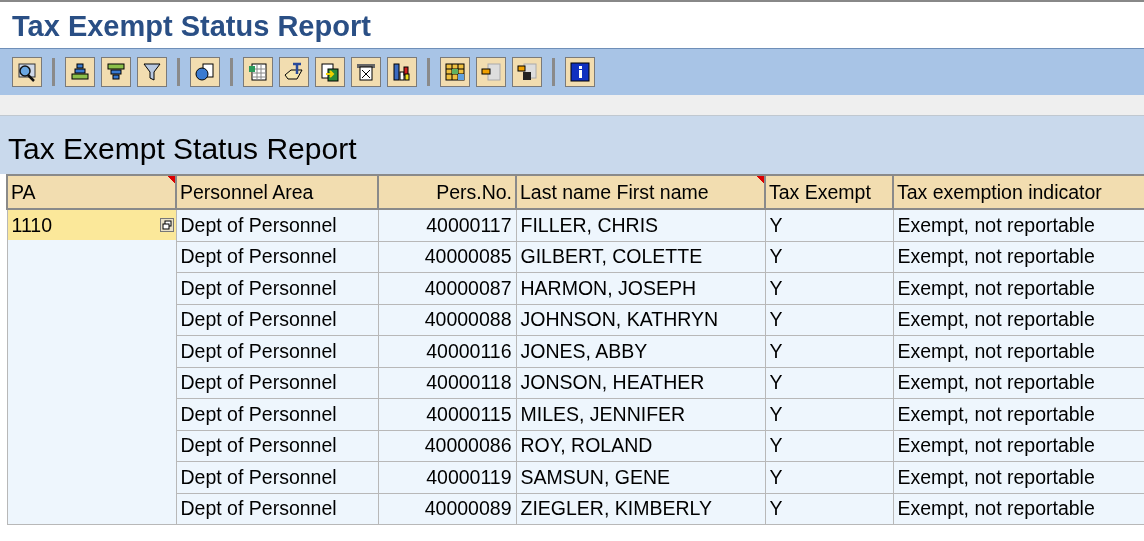 This screenshot has width=1144, height=541. I want to click on table-cell: GILBERT, COLETTE, so click(640, 257).